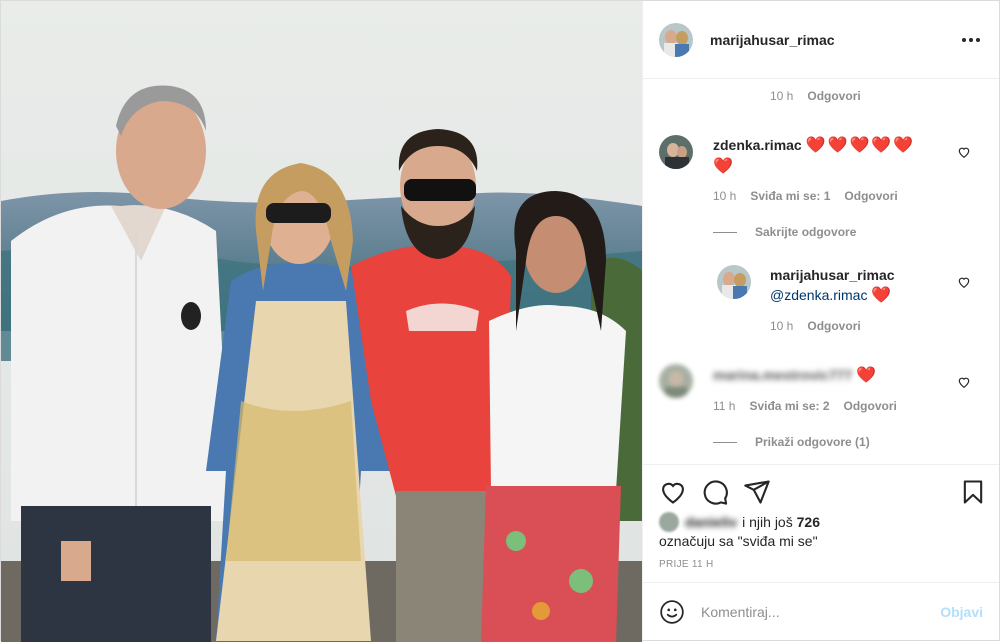 The width and height of the screenshot is (1000, 642). I want to click on reply-time: 10 h, so click(782, 326).